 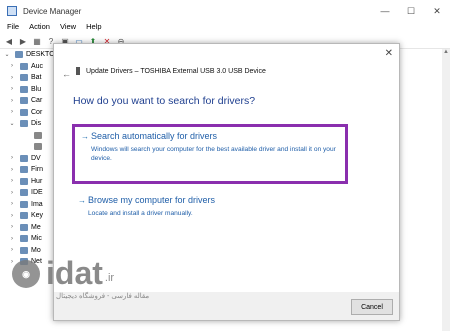 What do you see at coordinates (385, 11) in the screenshot?
I see `minimize-button: —` at bounding box center [385, 11].